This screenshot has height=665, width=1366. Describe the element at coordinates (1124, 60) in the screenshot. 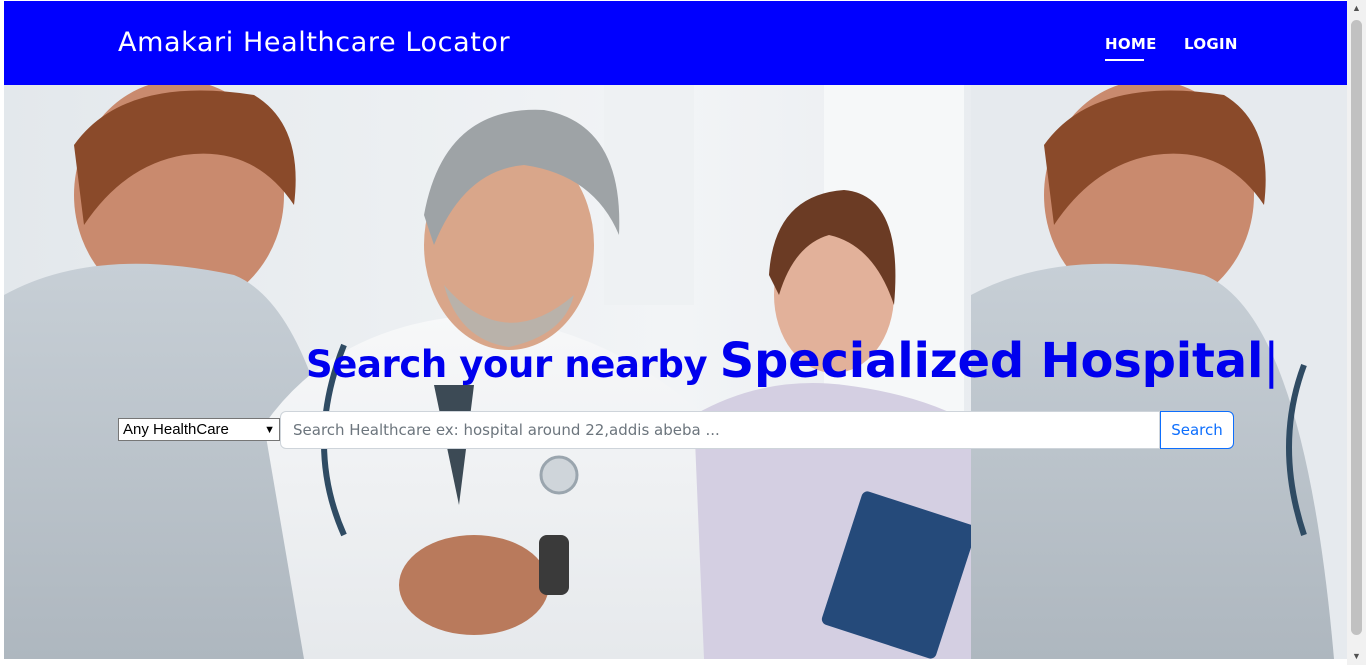

I see `nav-active-indicator` at that location.